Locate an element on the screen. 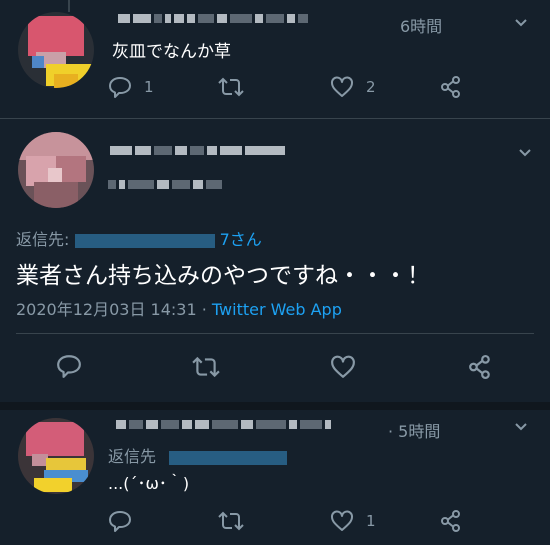  reply-button: 1 is located at coordinates (131, 87).